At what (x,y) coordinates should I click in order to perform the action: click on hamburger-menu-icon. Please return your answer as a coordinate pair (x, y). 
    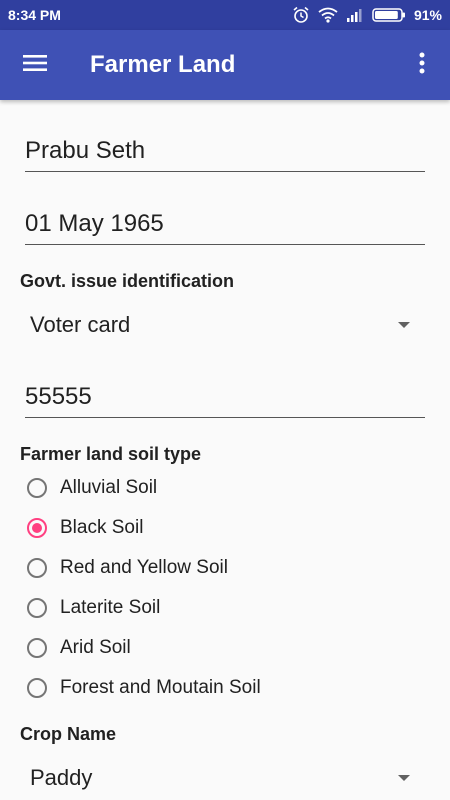
    Looking at the image, I should click on (35, 65).